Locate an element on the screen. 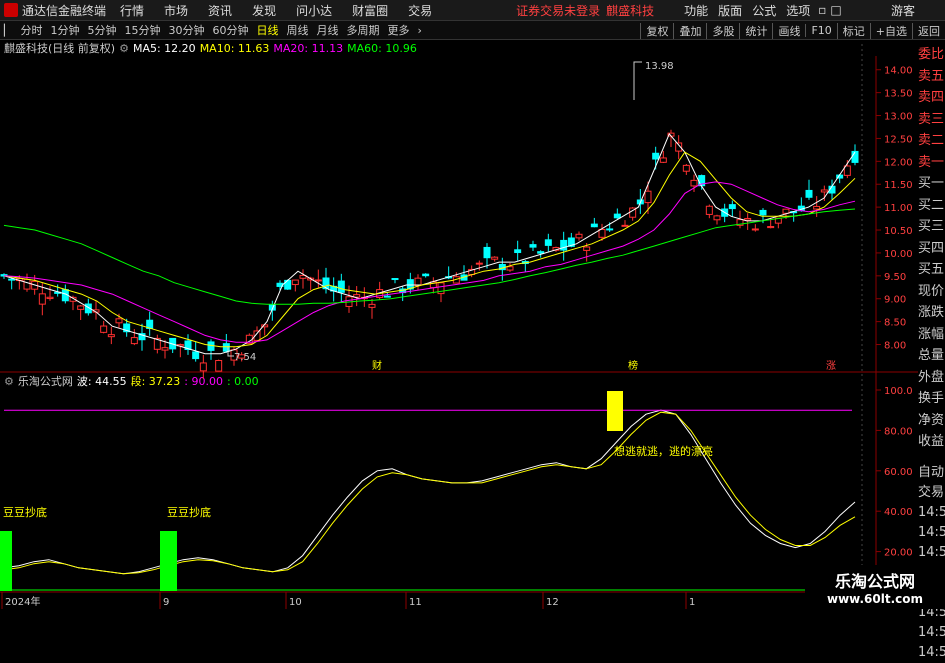 This screenshot has width=945, height=663. quote-item-10: 买五 is located at coordinates (931, 270).